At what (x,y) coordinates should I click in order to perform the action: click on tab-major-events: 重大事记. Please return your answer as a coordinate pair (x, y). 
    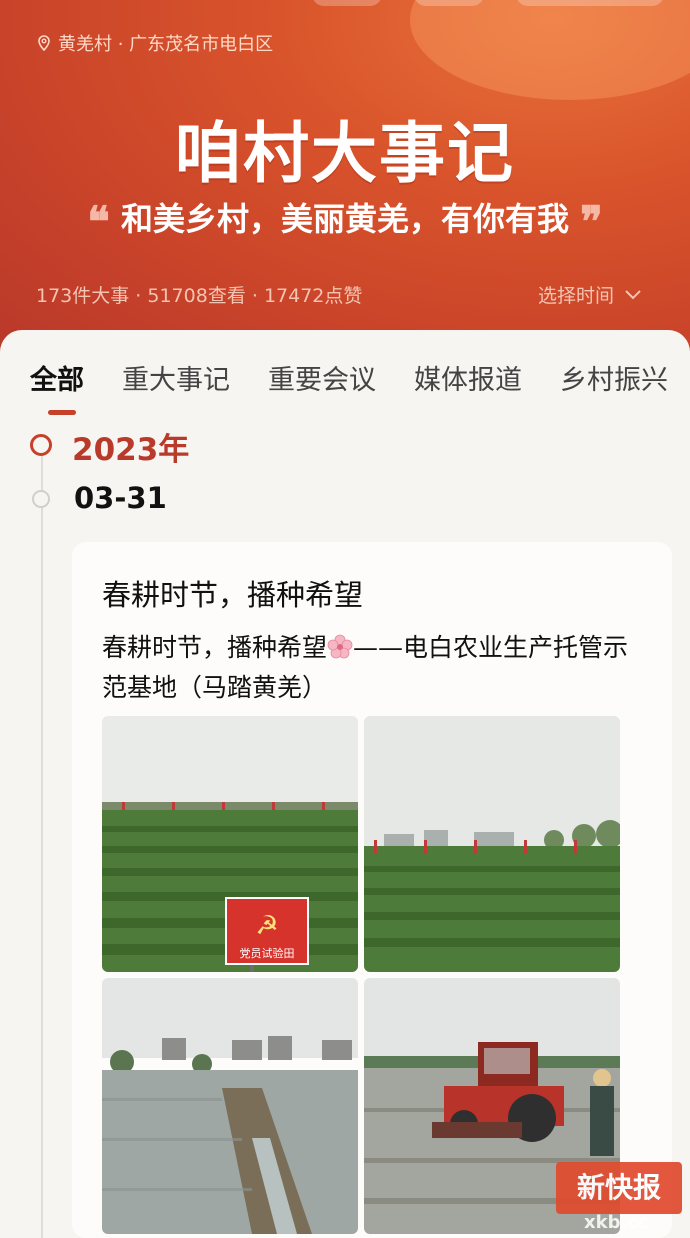
    Looking at the image, I should click on (176, 377).